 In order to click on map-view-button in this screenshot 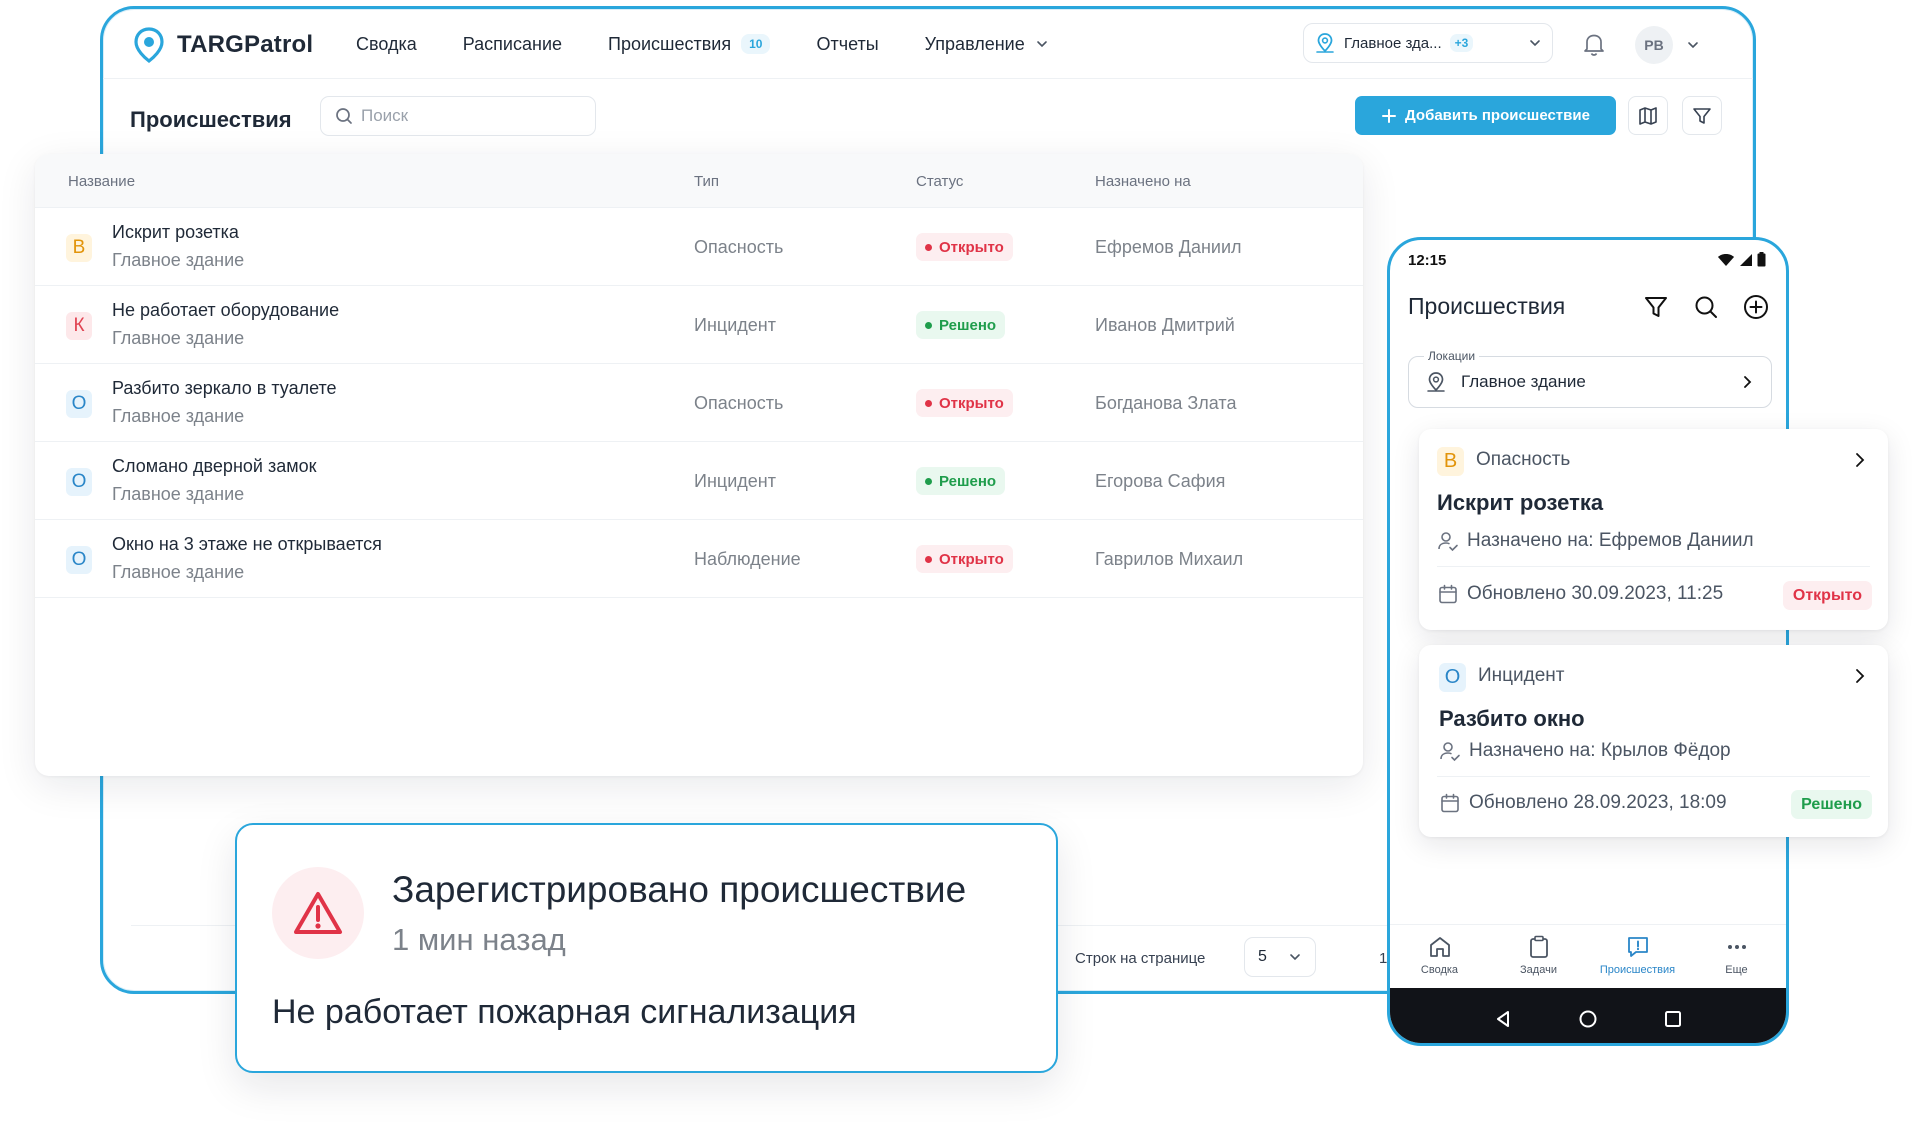, I will do `click(1648, 115)`.